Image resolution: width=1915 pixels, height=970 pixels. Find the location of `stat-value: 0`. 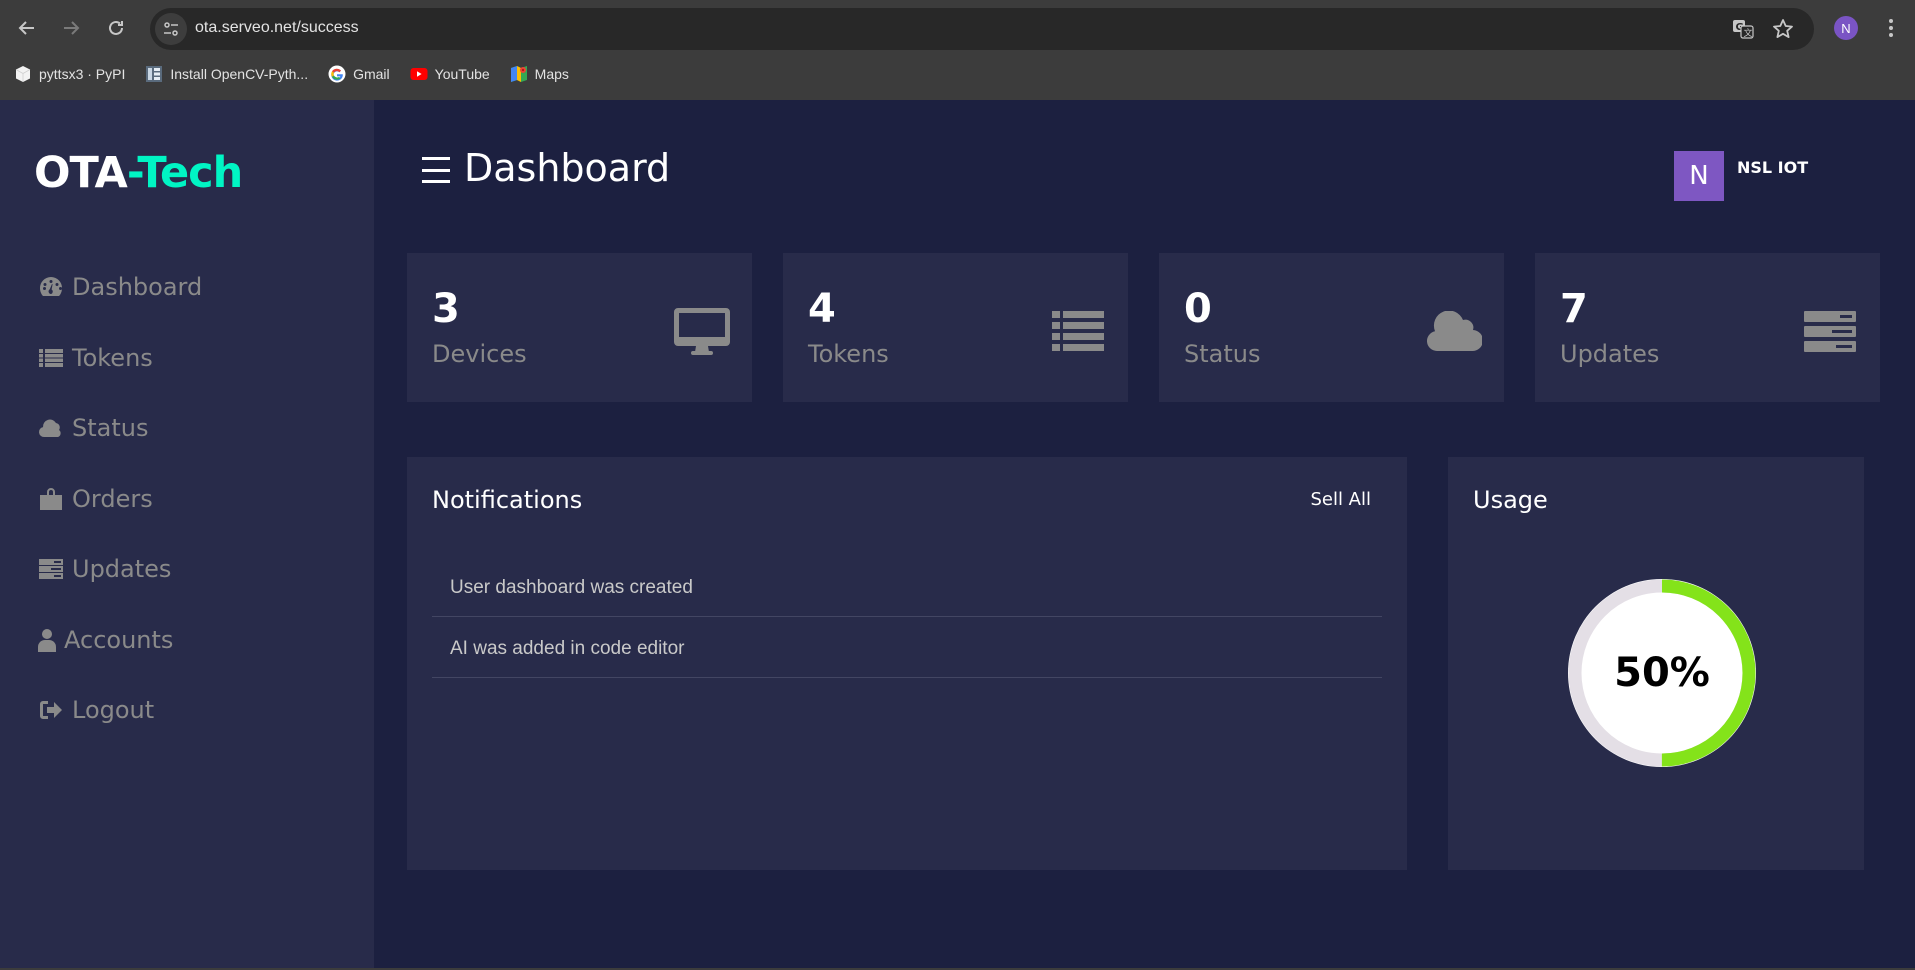

stat-value: 0 is located at coordinates (1198, 309).